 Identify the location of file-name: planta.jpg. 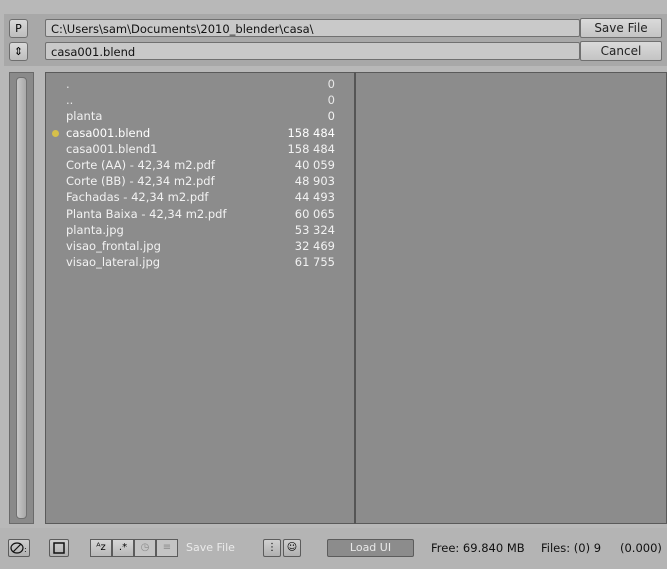
(95, 229).